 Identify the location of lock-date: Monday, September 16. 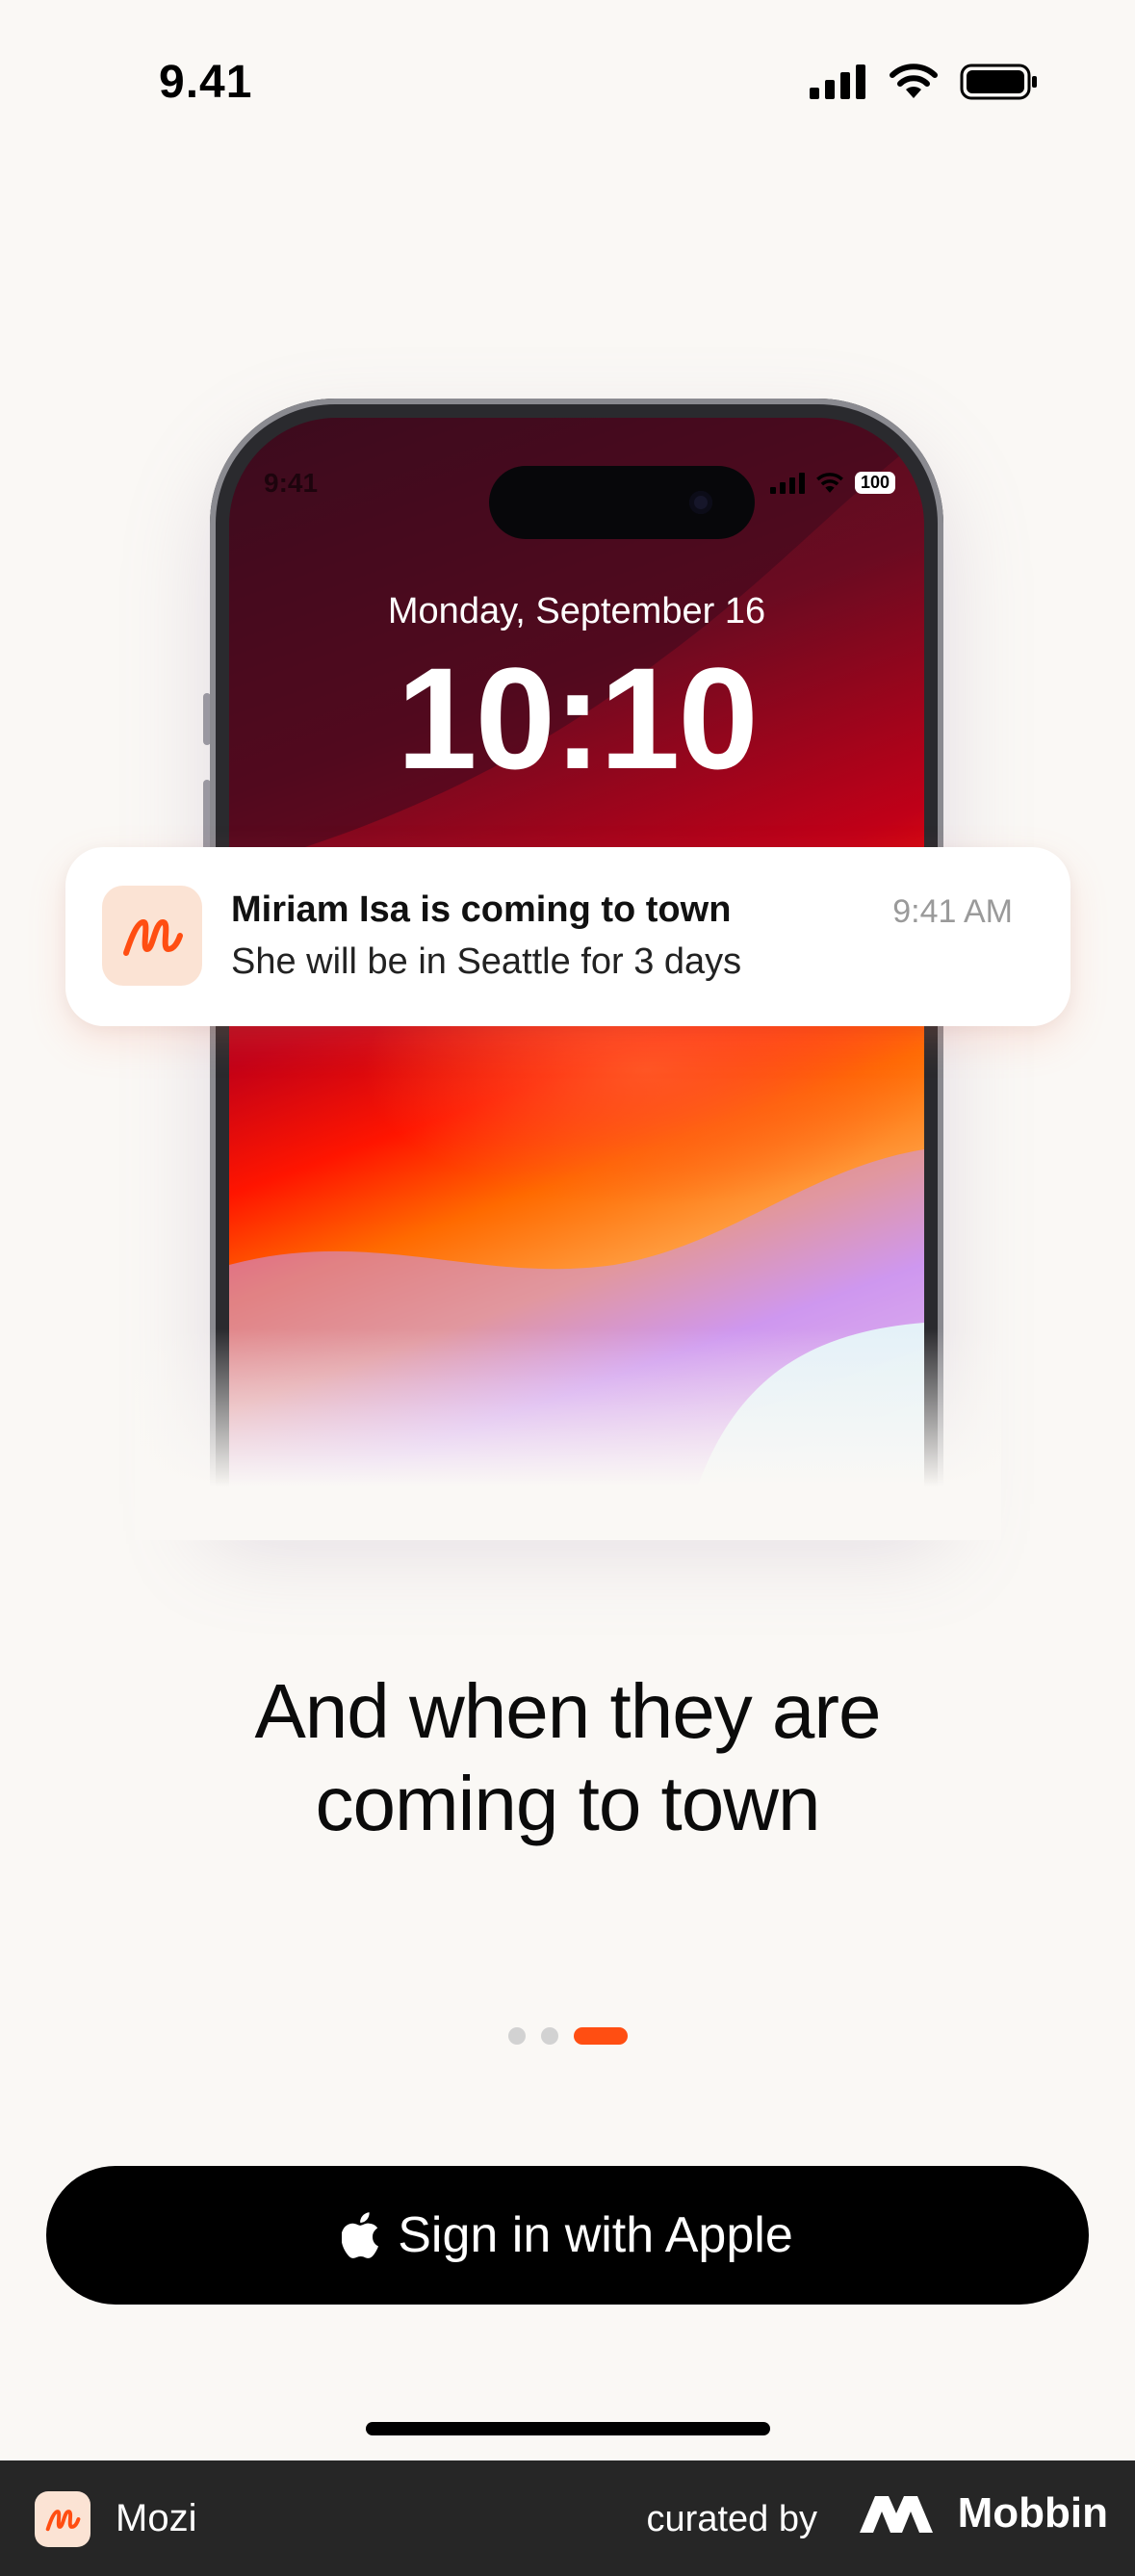
(576, 611).